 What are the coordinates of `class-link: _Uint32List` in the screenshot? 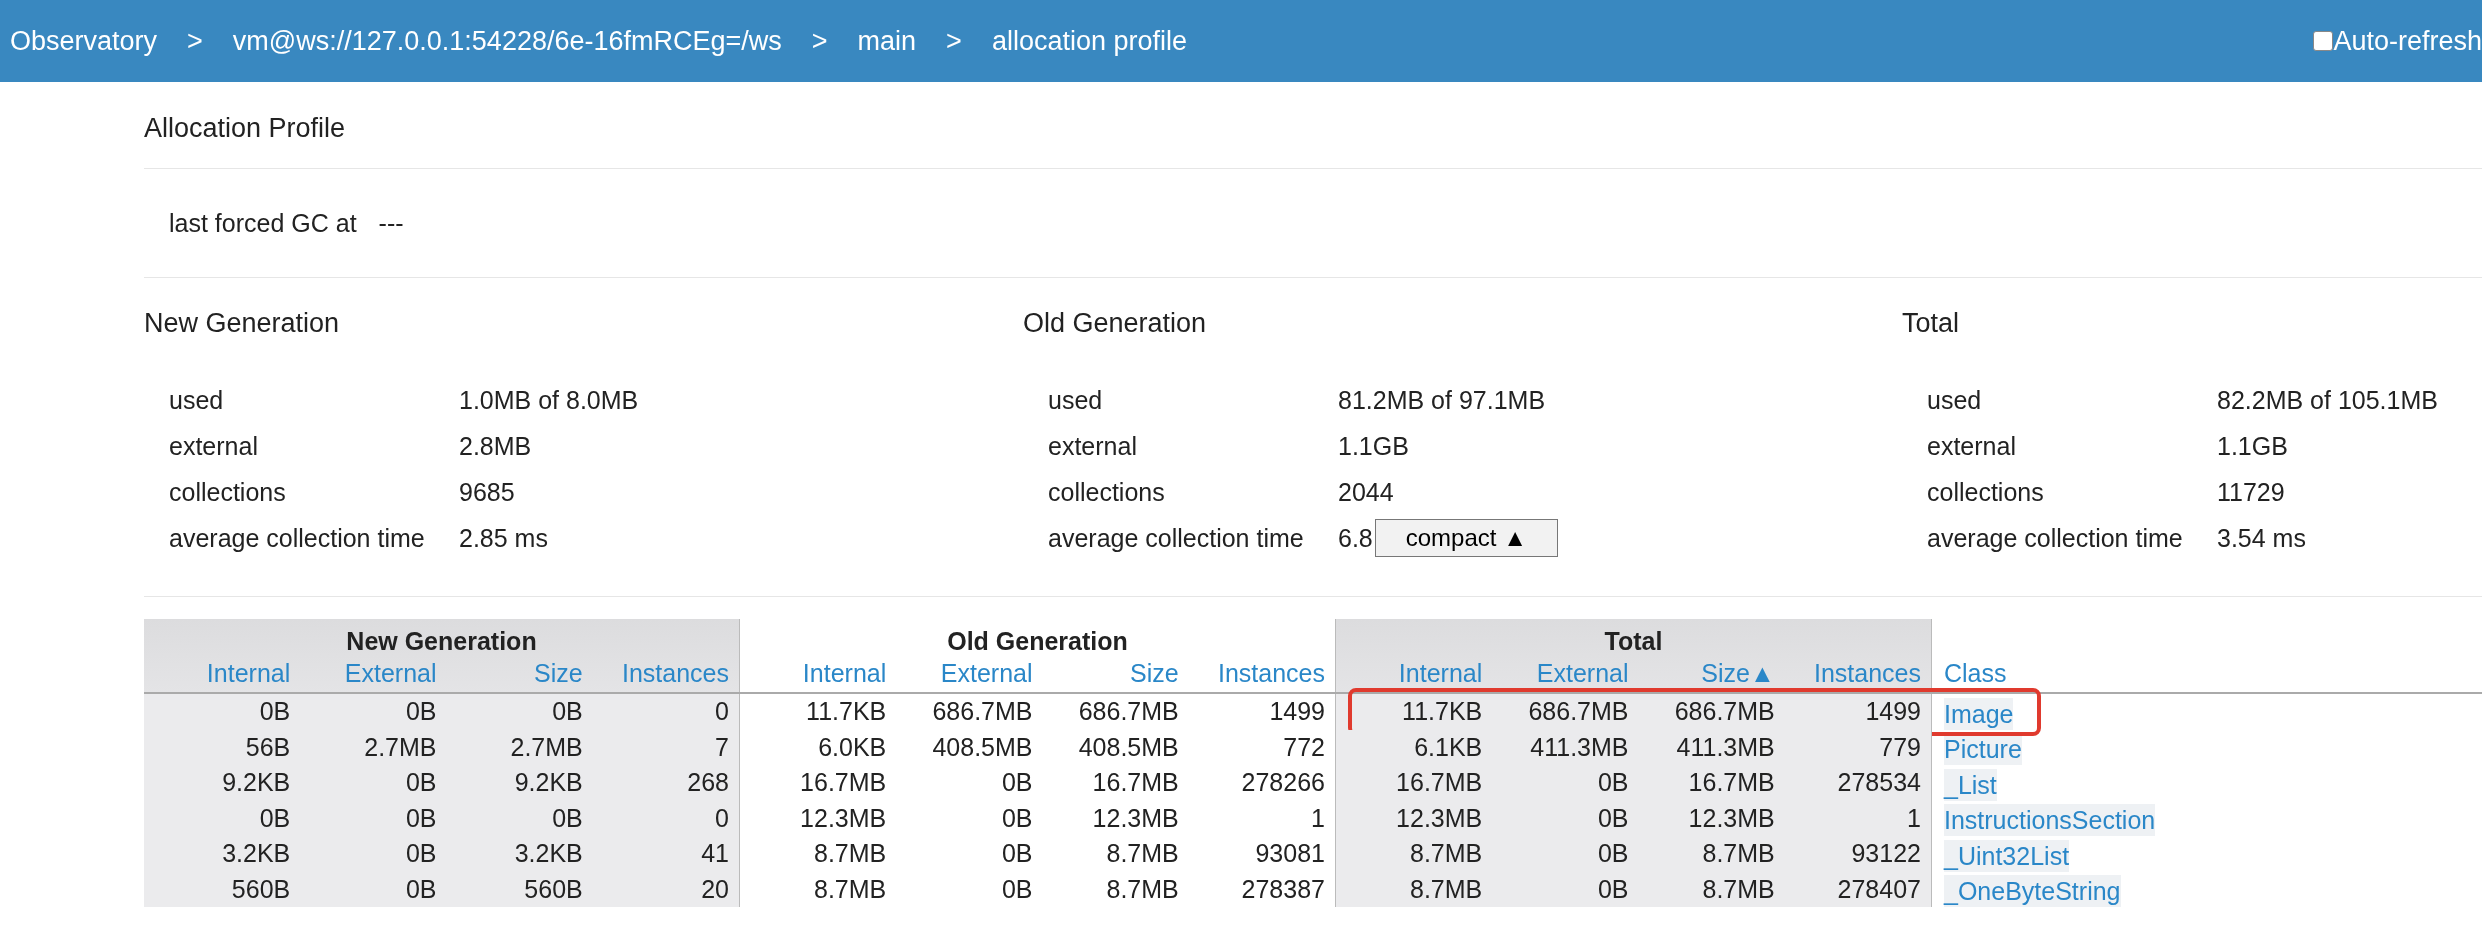 It's located at (2007, 855).